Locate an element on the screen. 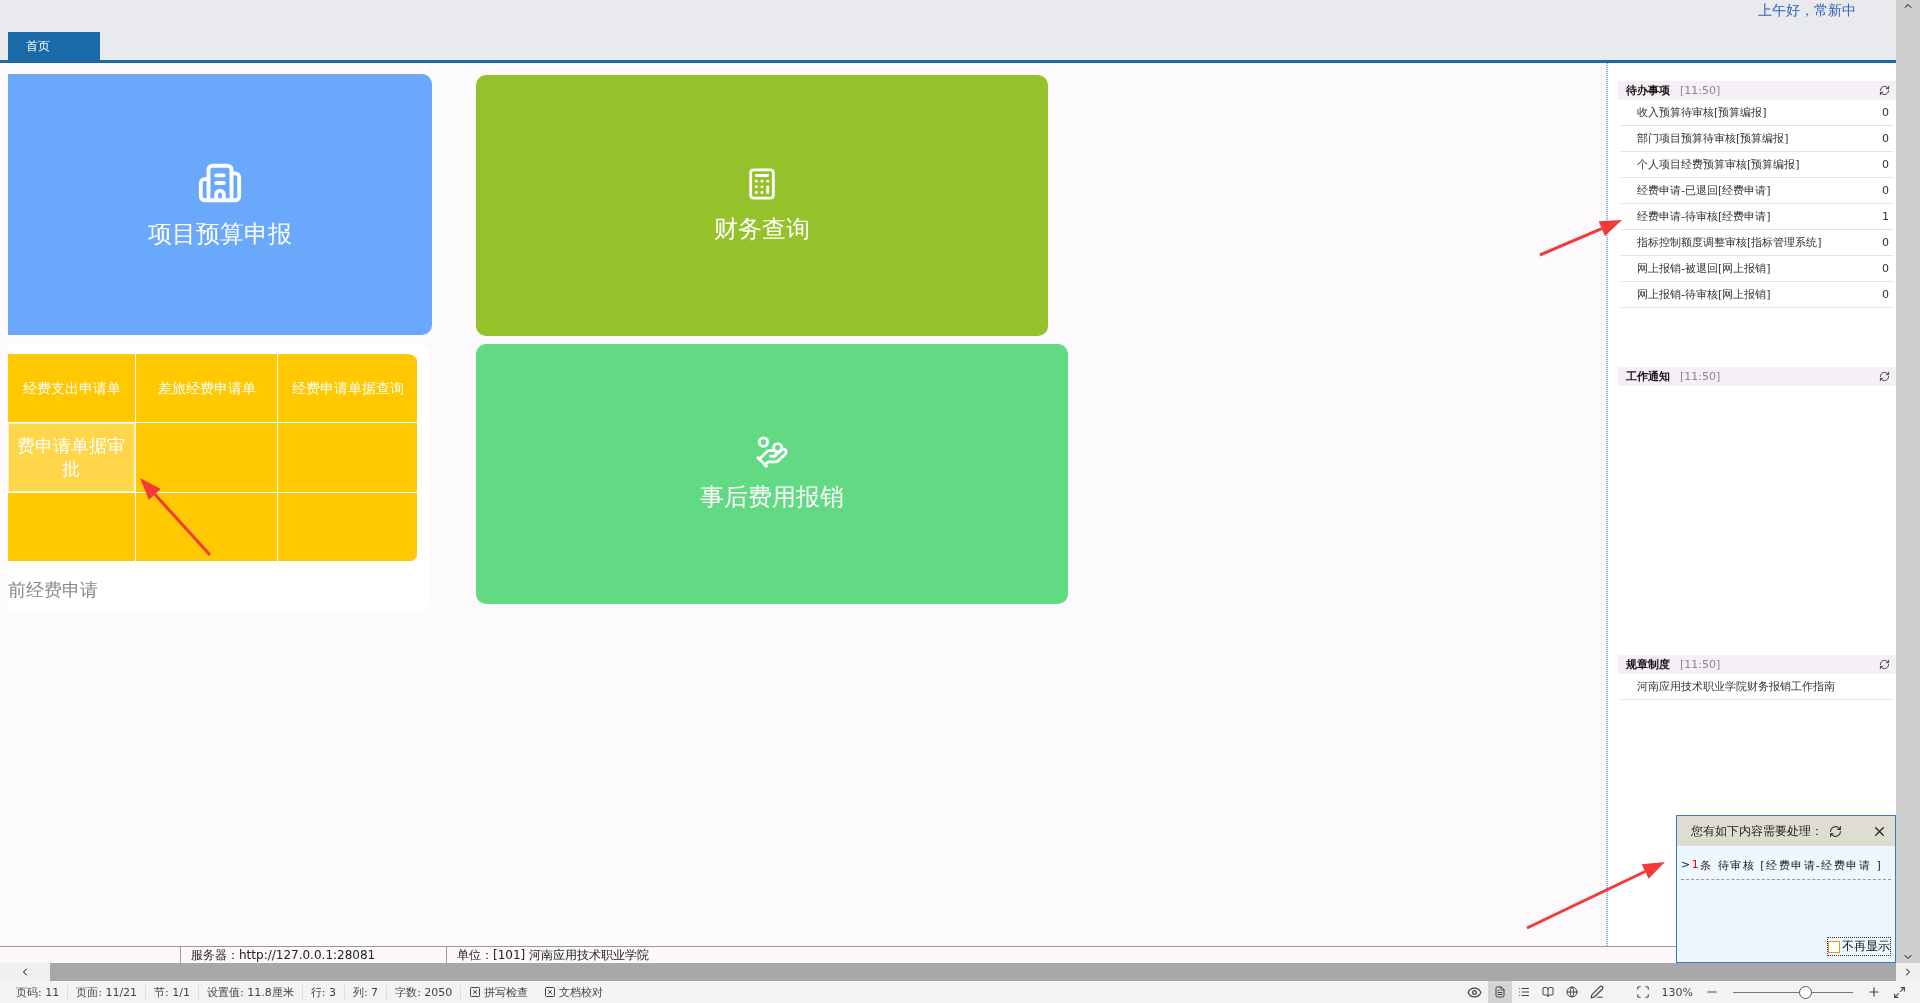 The height and width of the screenshot is (1003, 1920). read-view-icon is located at coordinates (1547, 992).